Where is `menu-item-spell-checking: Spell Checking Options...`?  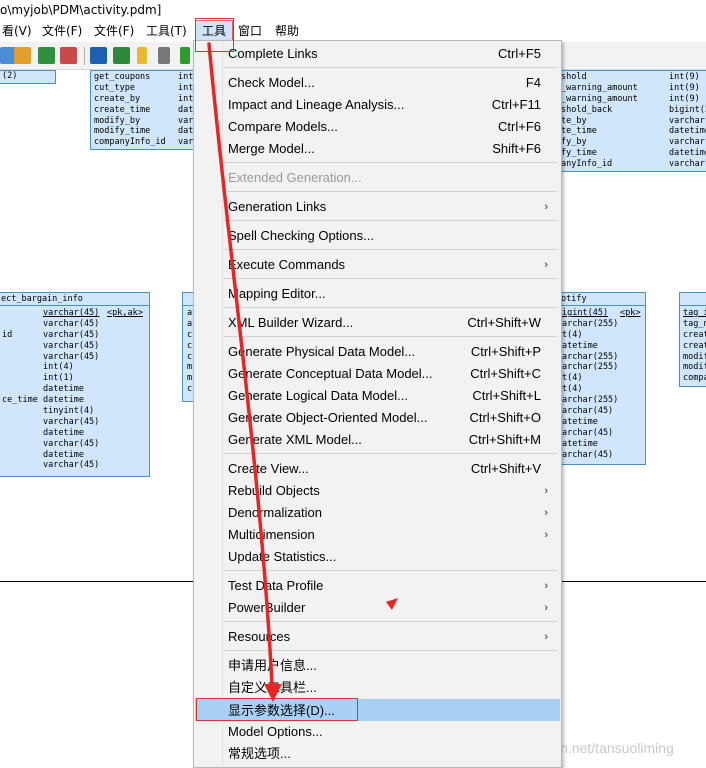 menu-item-spell-checking: Spell Checking Options... is located at coordinates (377, 236).